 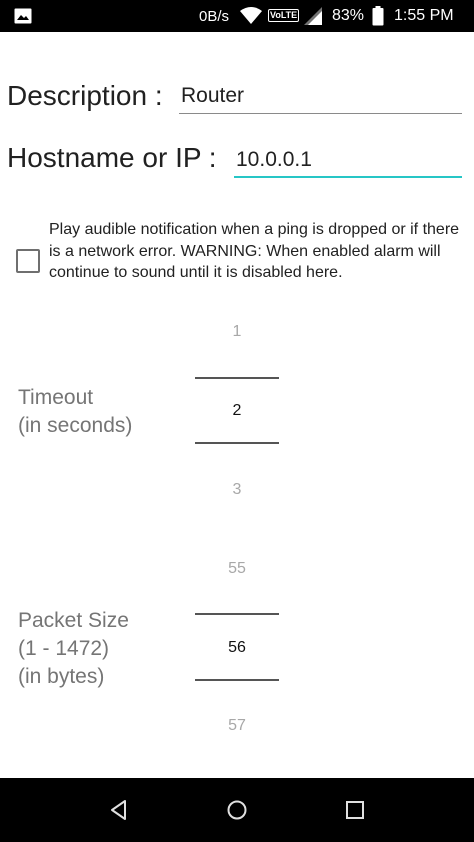 What do you see at coordinates (355, 810) in the screenshot?
I see `recents-icon` at bounding box center [355, 810].